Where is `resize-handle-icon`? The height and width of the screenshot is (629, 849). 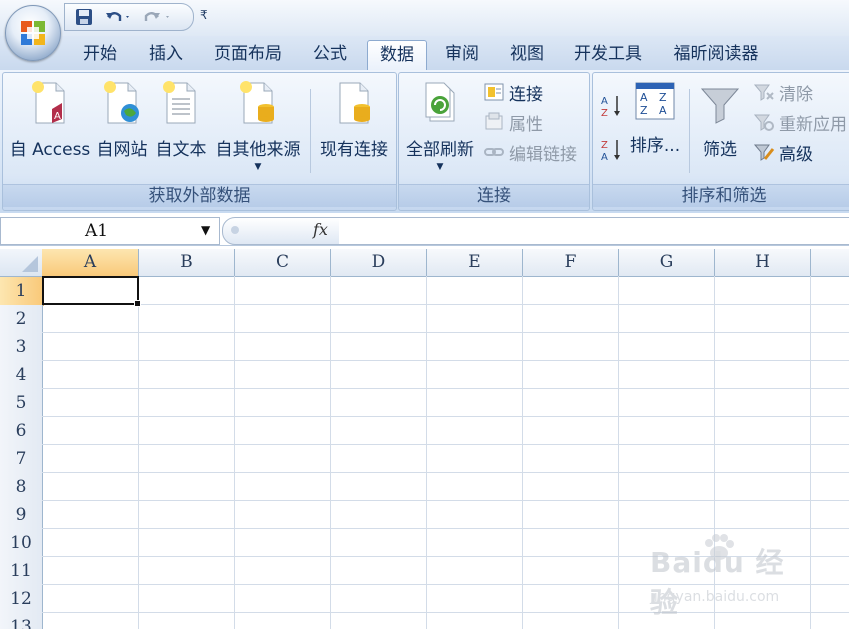 resize-handle-icon is located at coordinates (235, 230).